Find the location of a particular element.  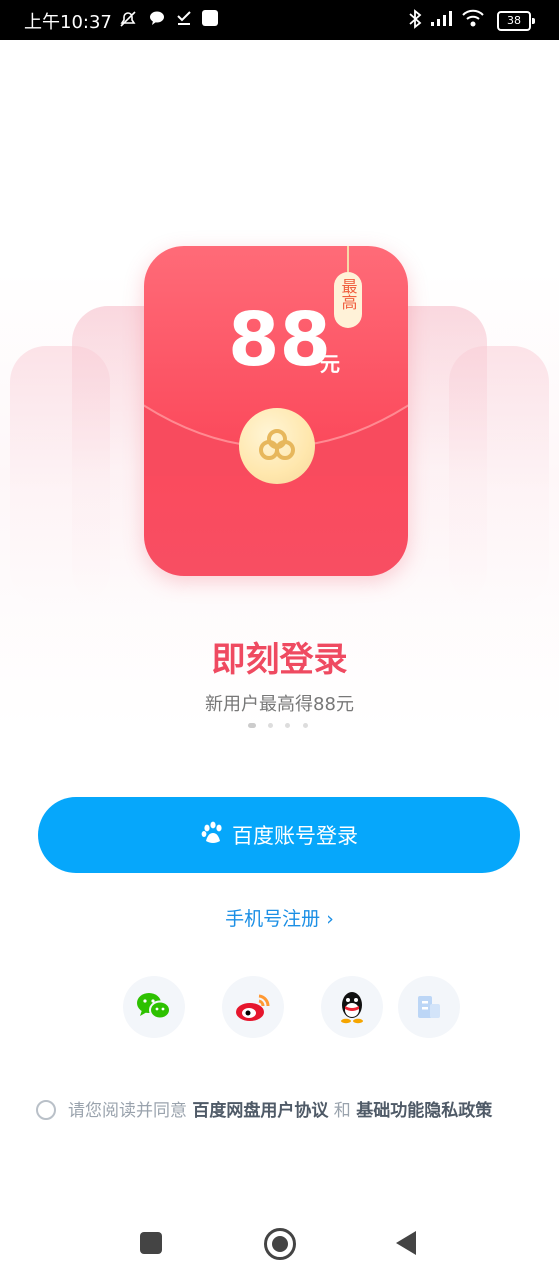

max-tag: 最高 is located at coordinates (348, 300).